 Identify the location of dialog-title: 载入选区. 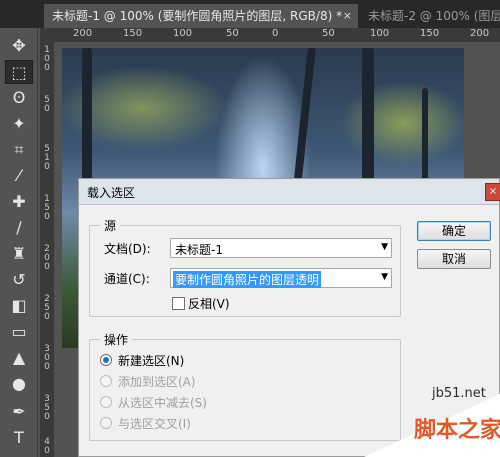
(111, 193).